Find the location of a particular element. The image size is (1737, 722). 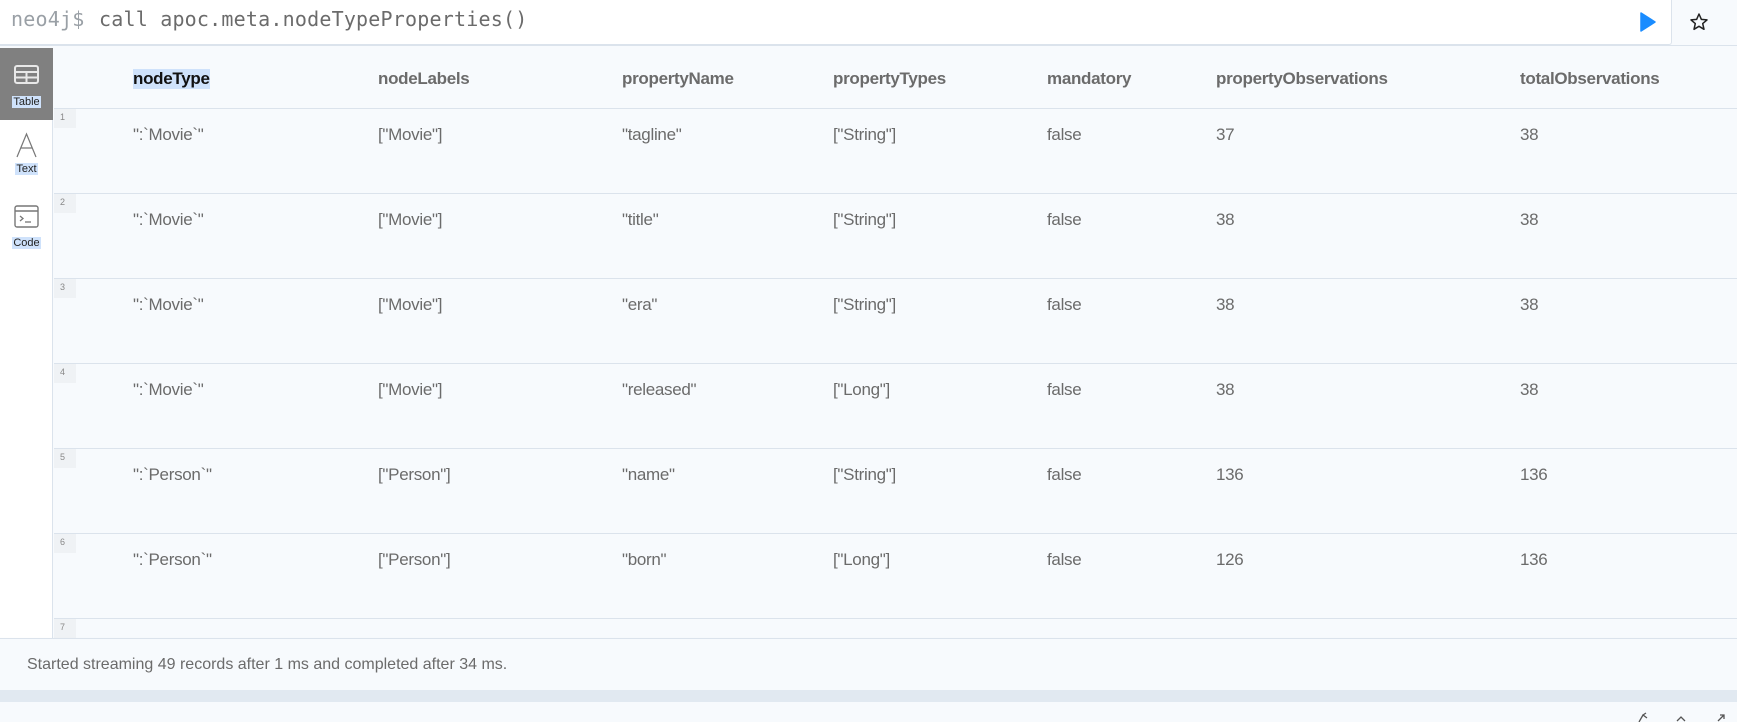

table-cell-propertyname: "released" is located at coordinates (659, 389).